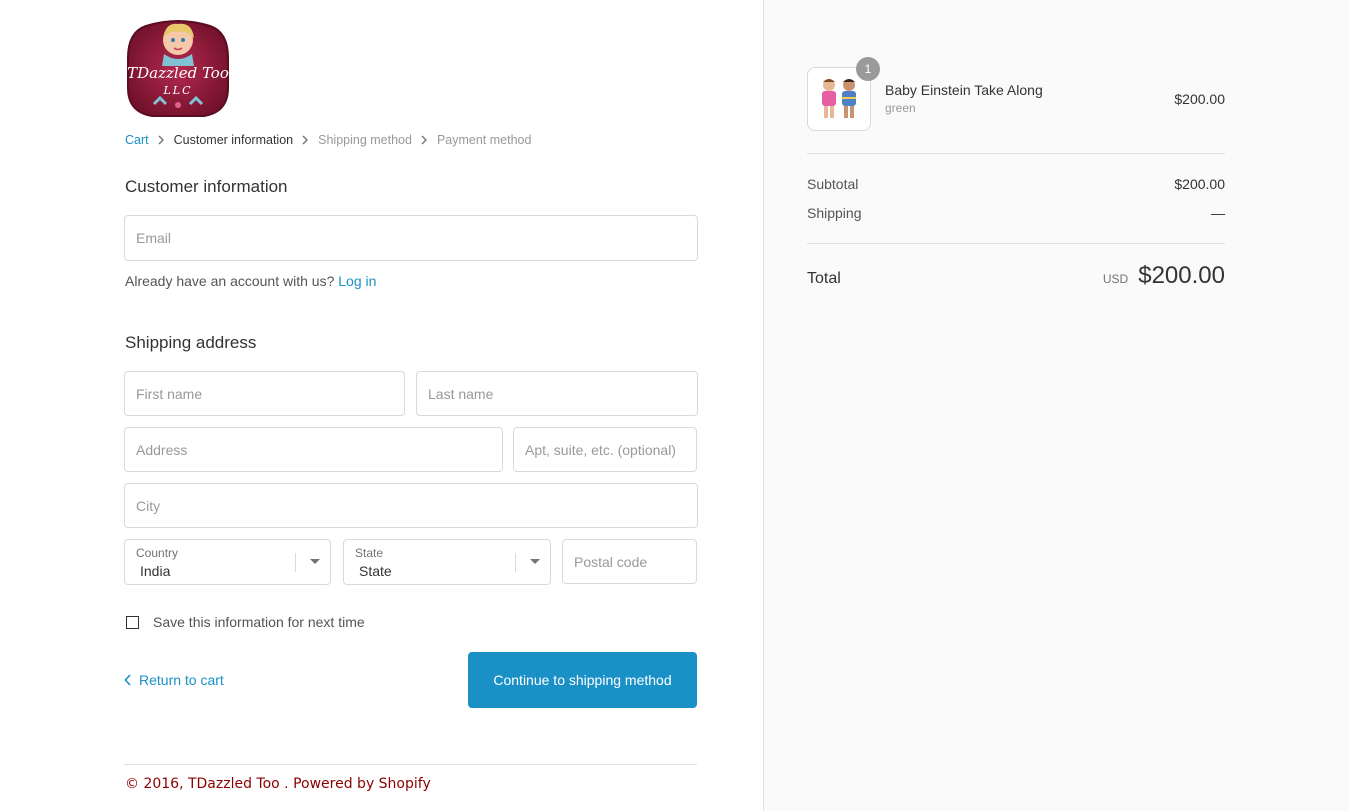 This screenshot has height=811, width=1349. Describe the element at coordinates (177, 90) in the screenshot. I see `logo-text-line2: LLC` at that location.